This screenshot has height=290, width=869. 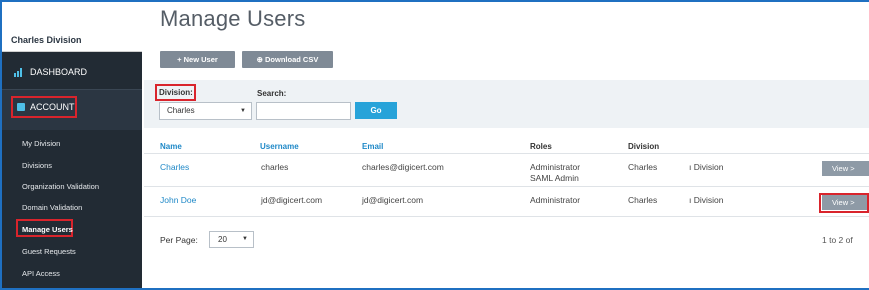 What do you see at coordinates (21, 107) in the screenshot?
I see `user-icon` at bounding box center [21, 107].